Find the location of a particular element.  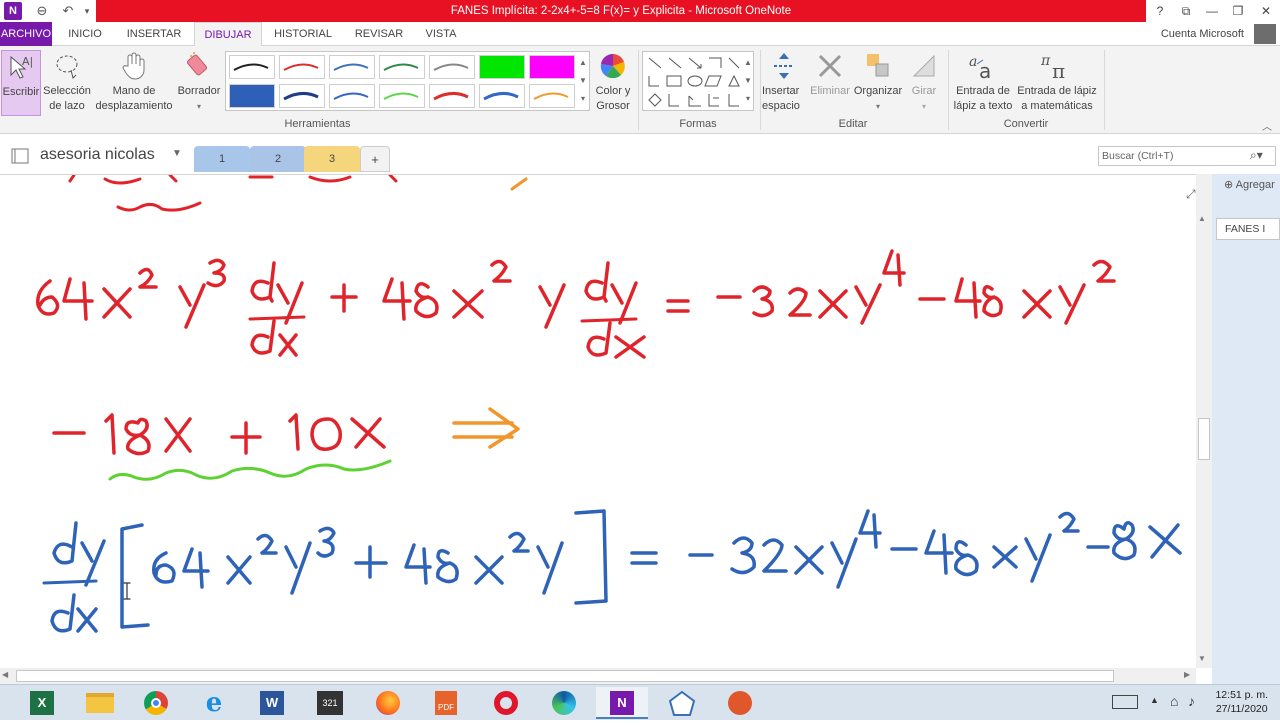

pen-blue is located at coordinates (352, 67).